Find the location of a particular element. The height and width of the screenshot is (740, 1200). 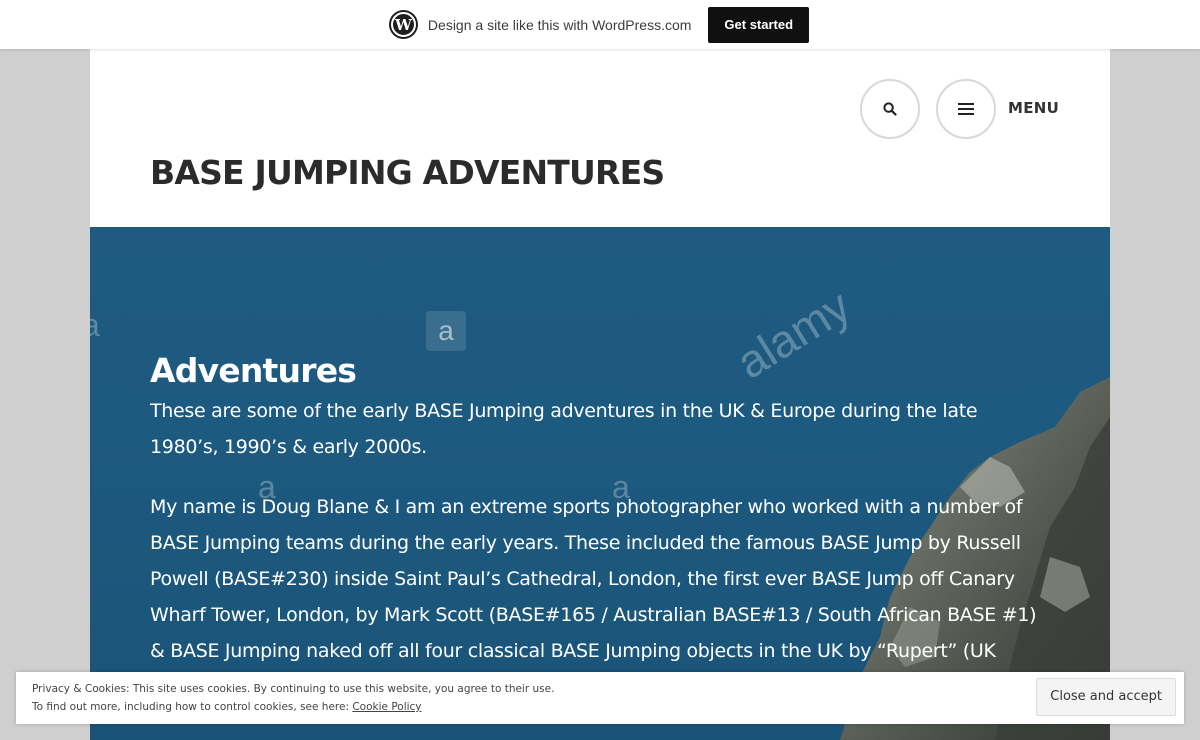

alamy-watermark-badge: a is located at coordinates (446, 331).